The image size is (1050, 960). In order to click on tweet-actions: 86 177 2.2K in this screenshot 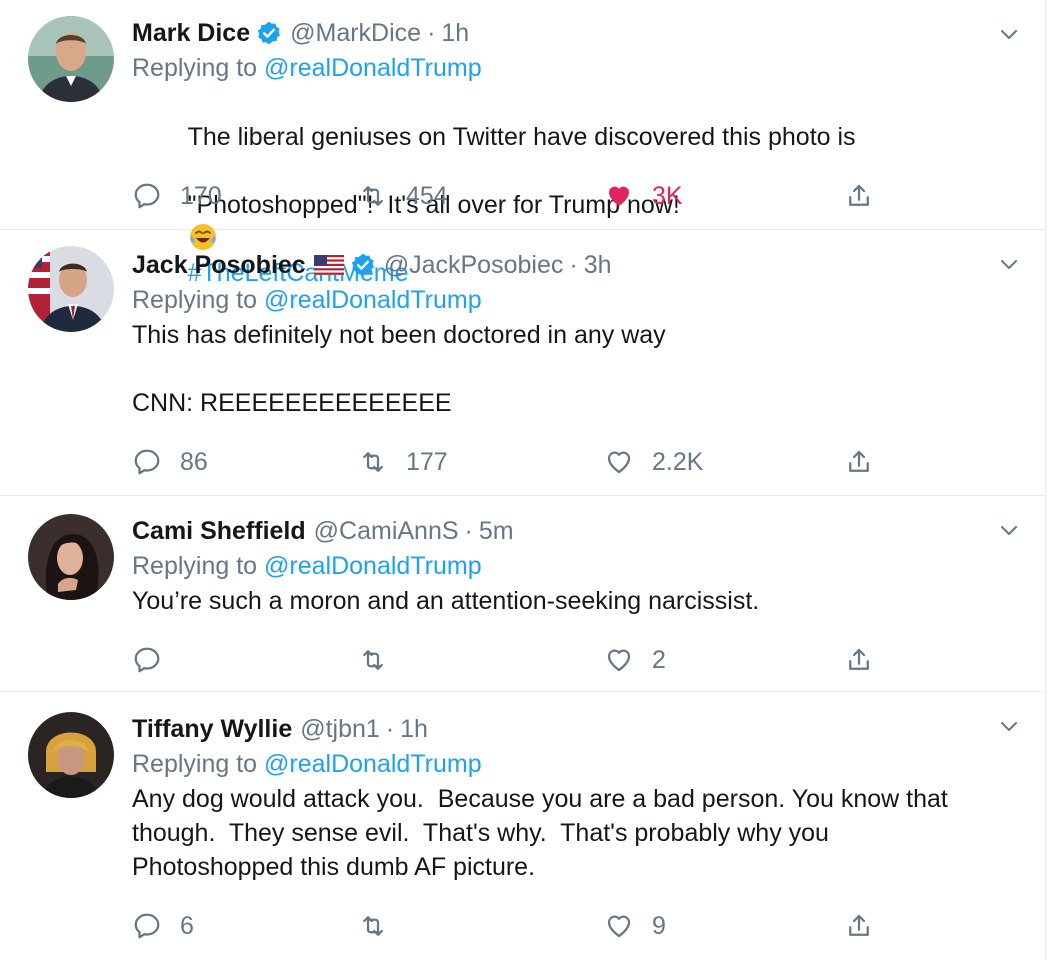, I will do `click(512, 462)`.